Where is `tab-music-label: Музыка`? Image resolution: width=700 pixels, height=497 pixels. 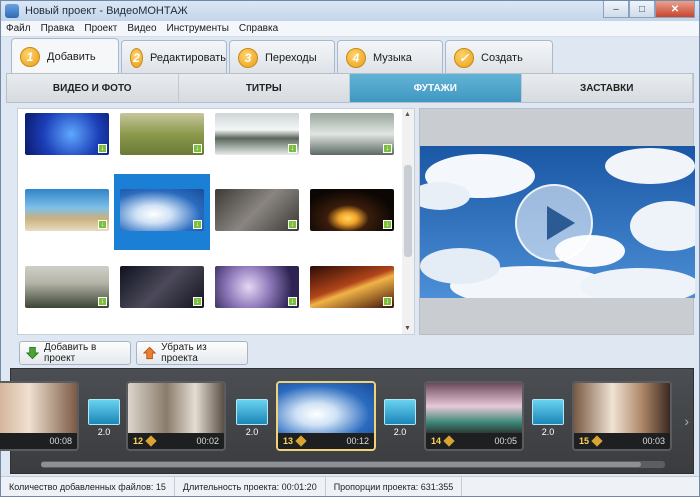 tab-music-label: Музыка is located at coordinates (392, 57).